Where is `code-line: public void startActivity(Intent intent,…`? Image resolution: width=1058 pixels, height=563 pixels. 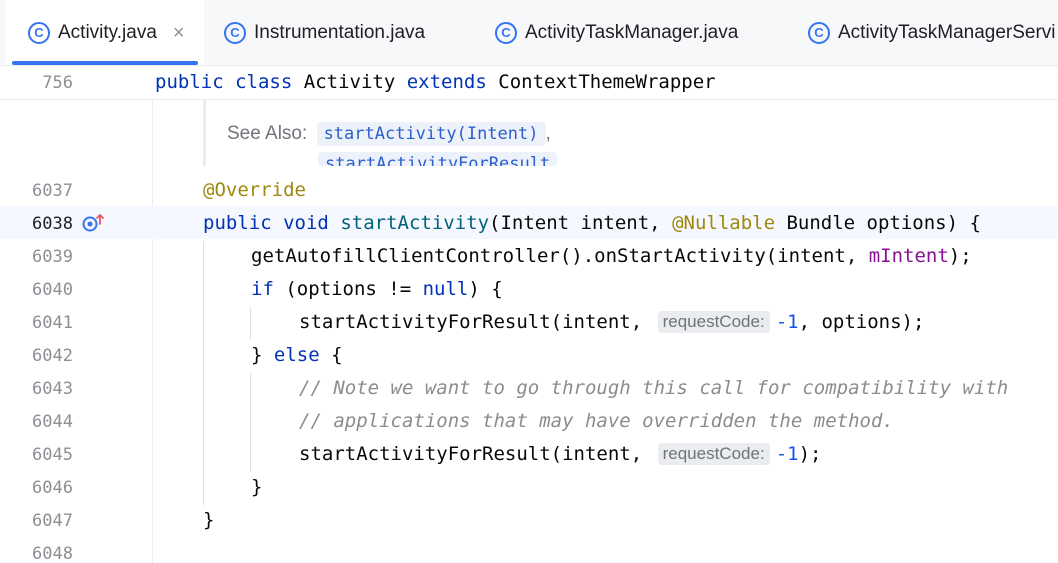 code-line: public void startActivity(Intent intent,… is located at coordinates (592, 223).